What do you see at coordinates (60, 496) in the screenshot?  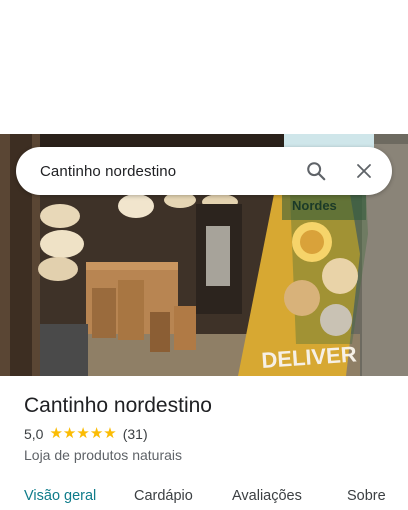 I see `tab-overview: Visão geral` at bounding box center [60, 496].